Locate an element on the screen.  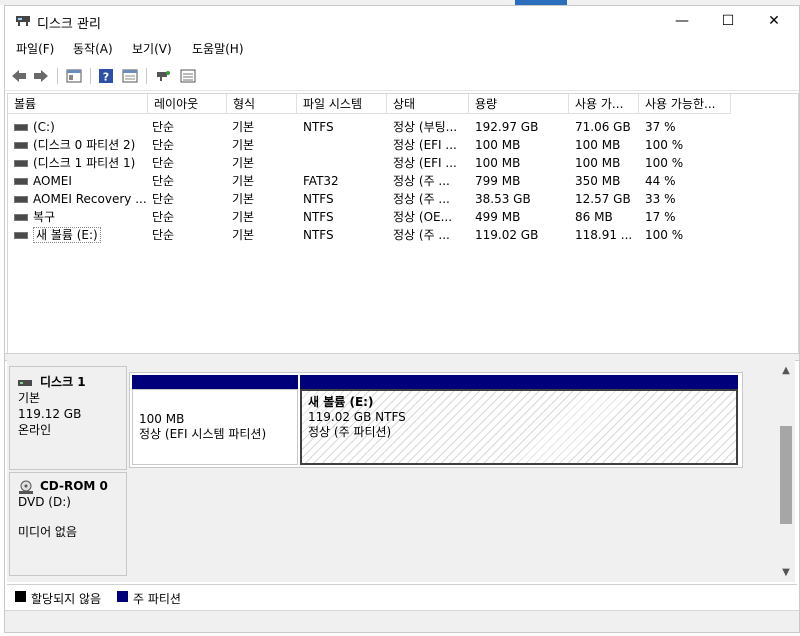
disk-icon is located at coordinates (25, 382).